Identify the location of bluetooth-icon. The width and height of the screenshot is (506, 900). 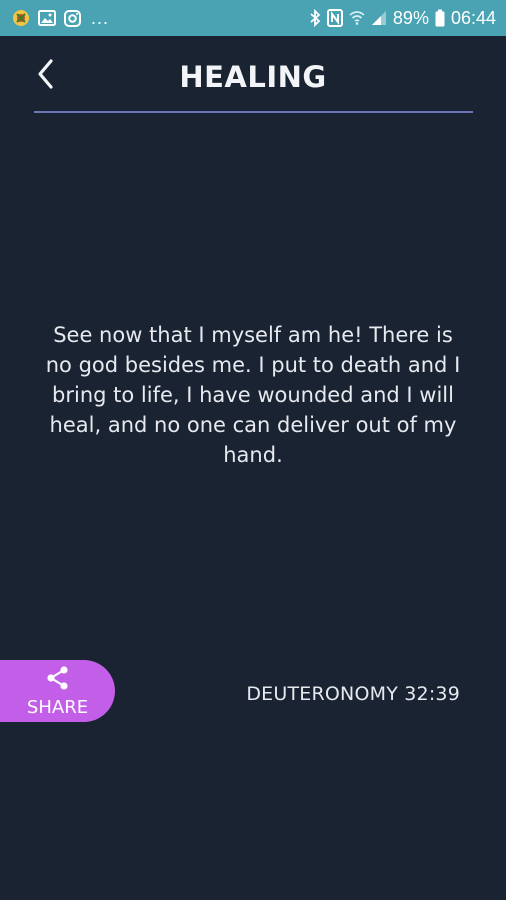
(315, 18).